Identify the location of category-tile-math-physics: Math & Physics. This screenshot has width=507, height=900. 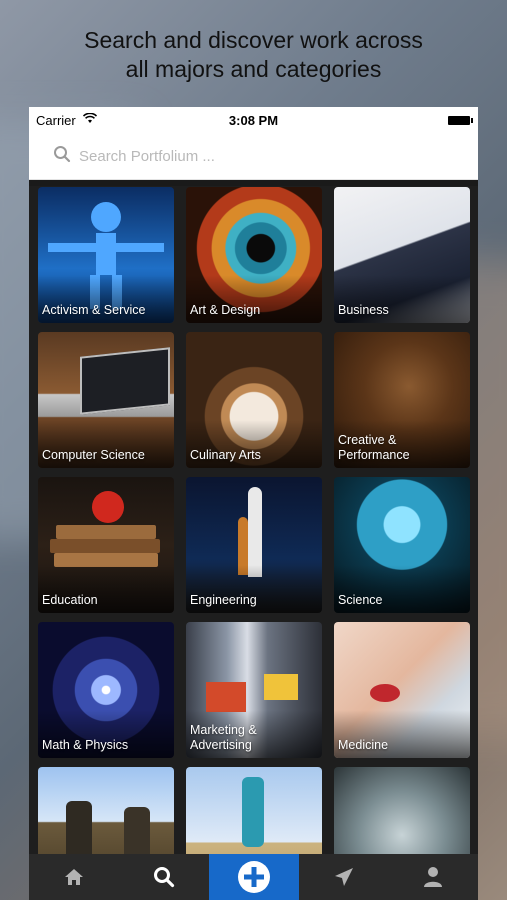
(106, 690).